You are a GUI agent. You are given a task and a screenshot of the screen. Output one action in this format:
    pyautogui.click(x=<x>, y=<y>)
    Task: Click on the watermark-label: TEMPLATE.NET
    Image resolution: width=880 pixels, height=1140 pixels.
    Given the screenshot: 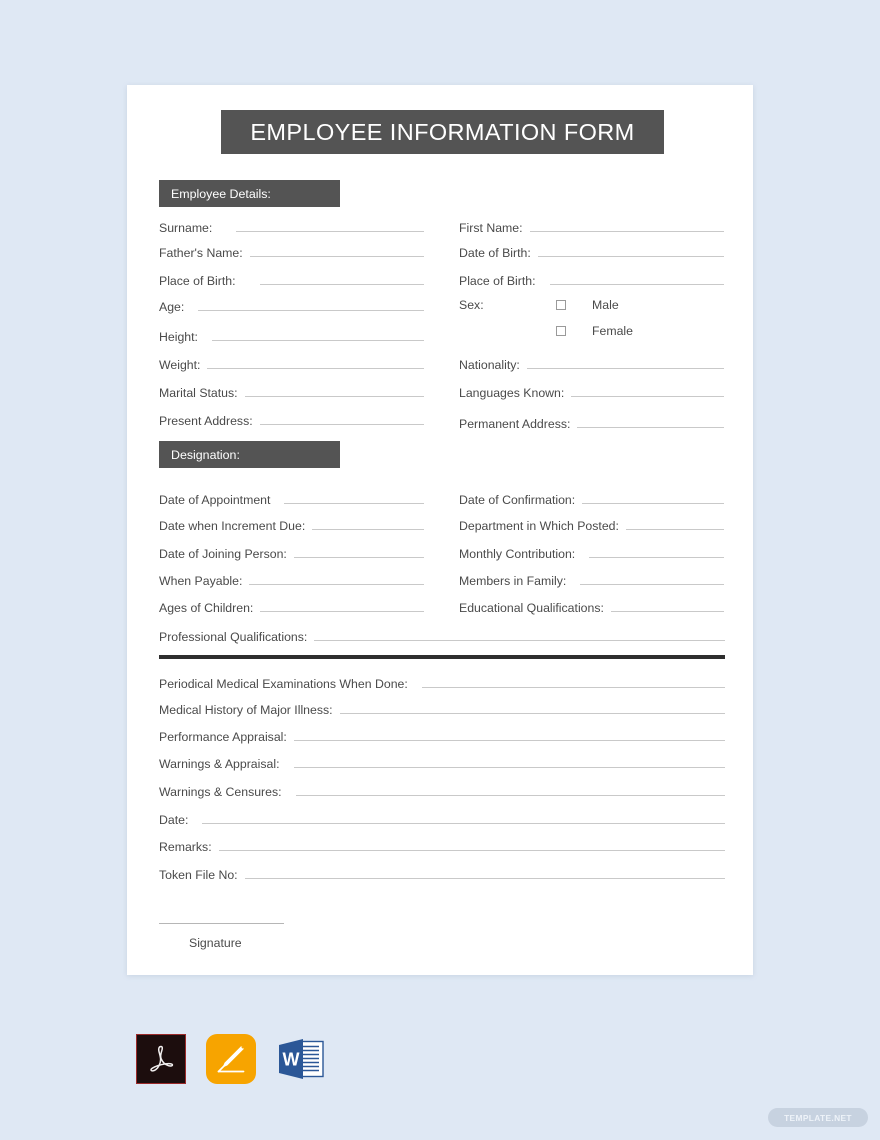 What is the action you would take?
    pyautogui.click(x=818, y=1117)
    